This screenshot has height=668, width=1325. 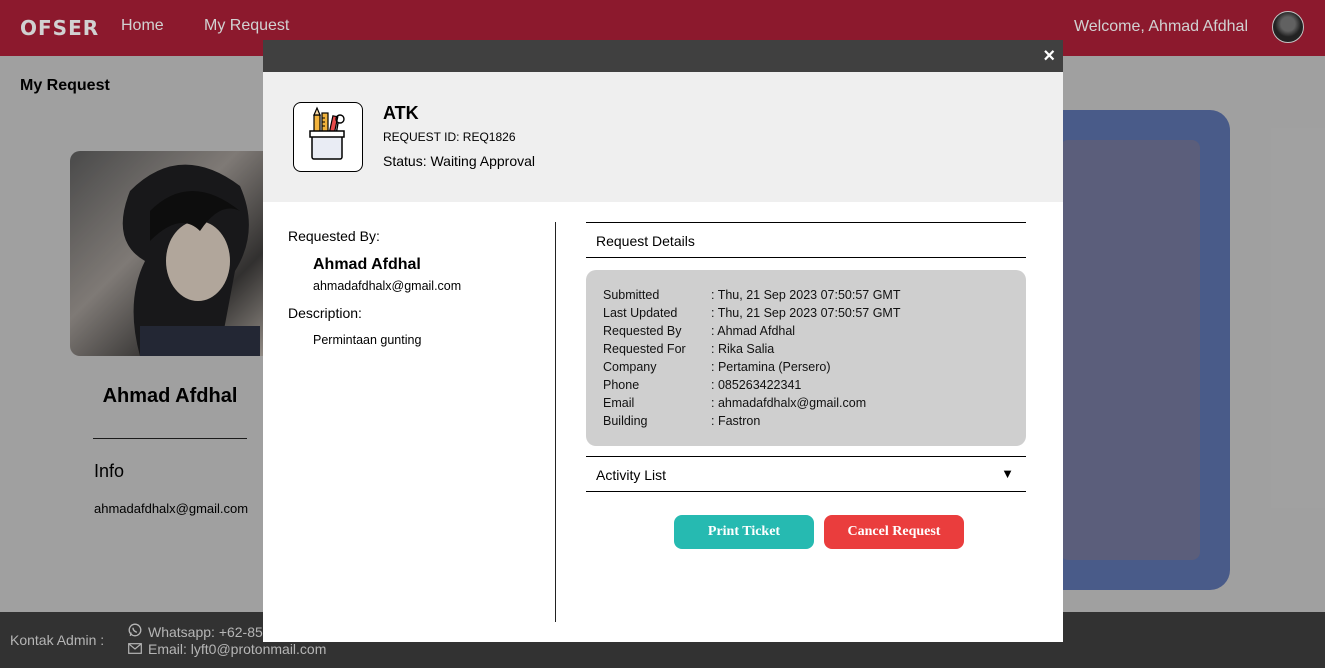 What do you see at coordinates (789, 403) in the screenshot?
I see `detail-value: : ahmadafdhalx@gmail.com` at bounding box center [789, 403].